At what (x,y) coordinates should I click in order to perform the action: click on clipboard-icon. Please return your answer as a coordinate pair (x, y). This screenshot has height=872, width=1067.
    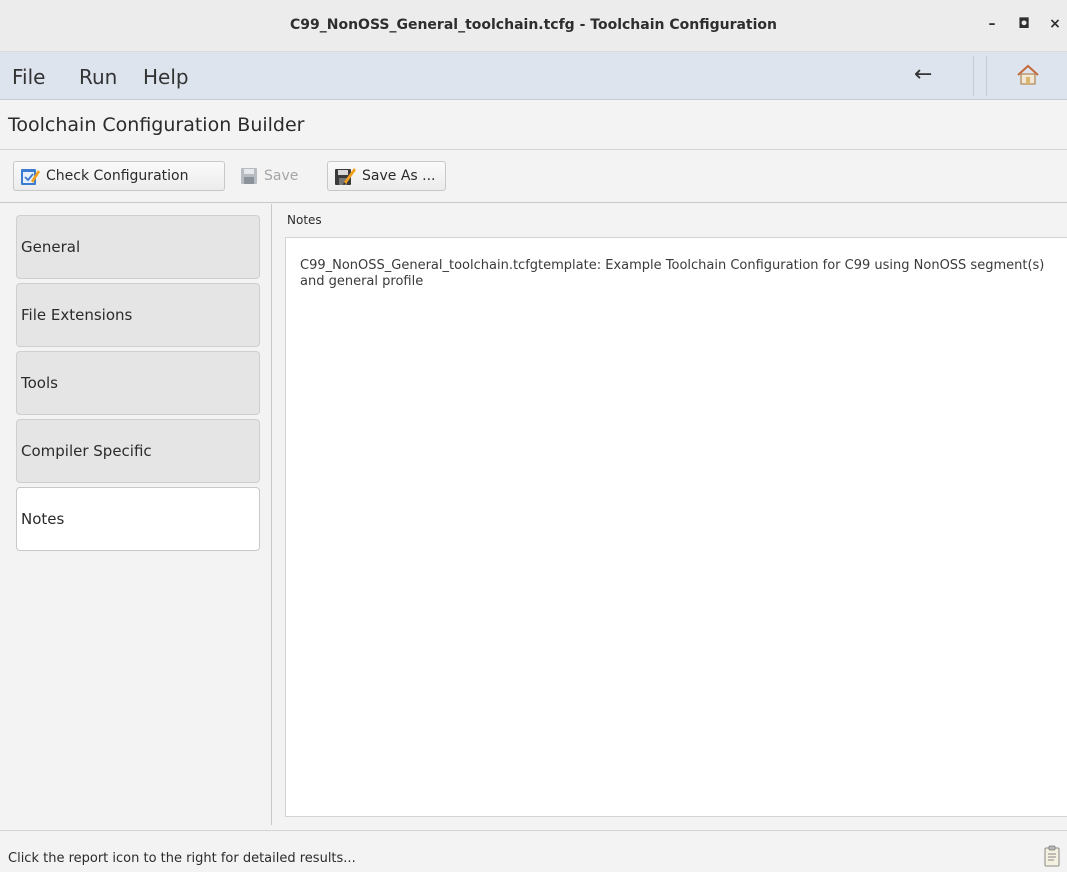
    Looking at the image, I should click on (1052, 856).